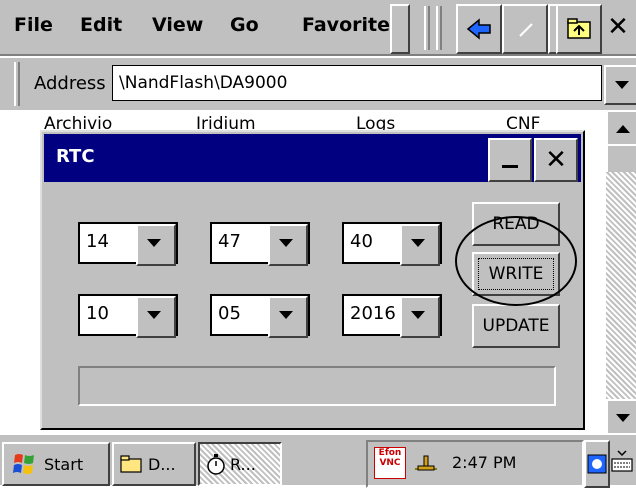 The image size is (636, 488). I want to click on stopwatch-icon, so click(216, 464).